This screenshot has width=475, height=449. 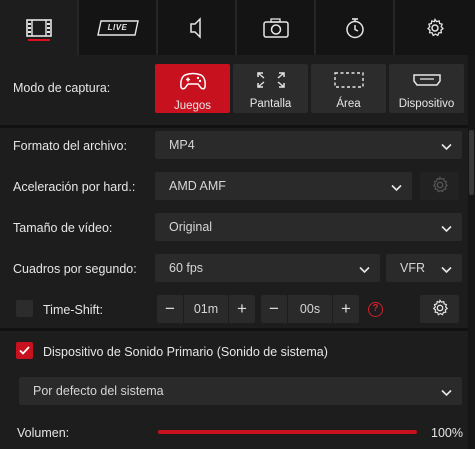 I want to click on help-icon: ?, so click(x=375, y=309).